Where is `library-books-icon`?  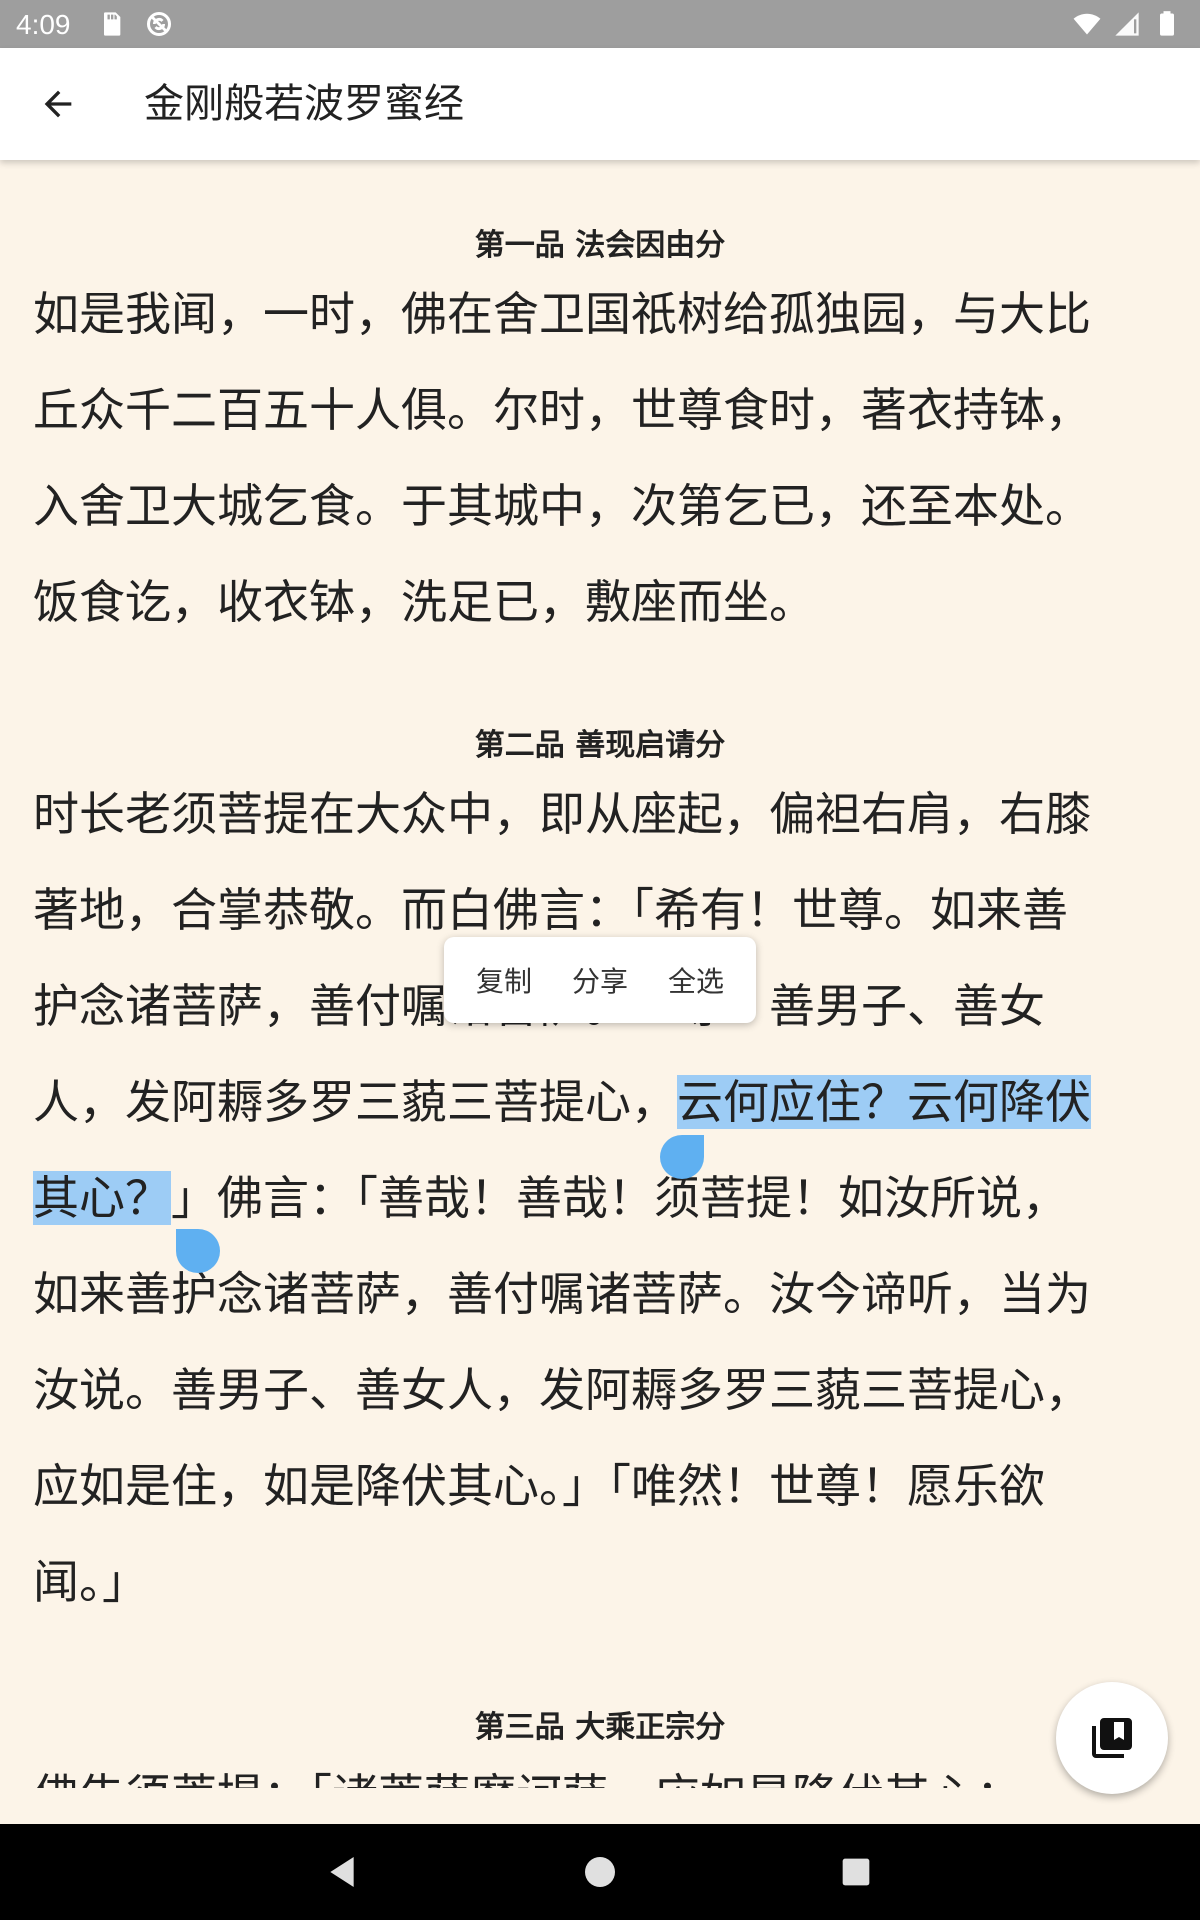
library-books-icon is located at coordinates (1112, 1738).